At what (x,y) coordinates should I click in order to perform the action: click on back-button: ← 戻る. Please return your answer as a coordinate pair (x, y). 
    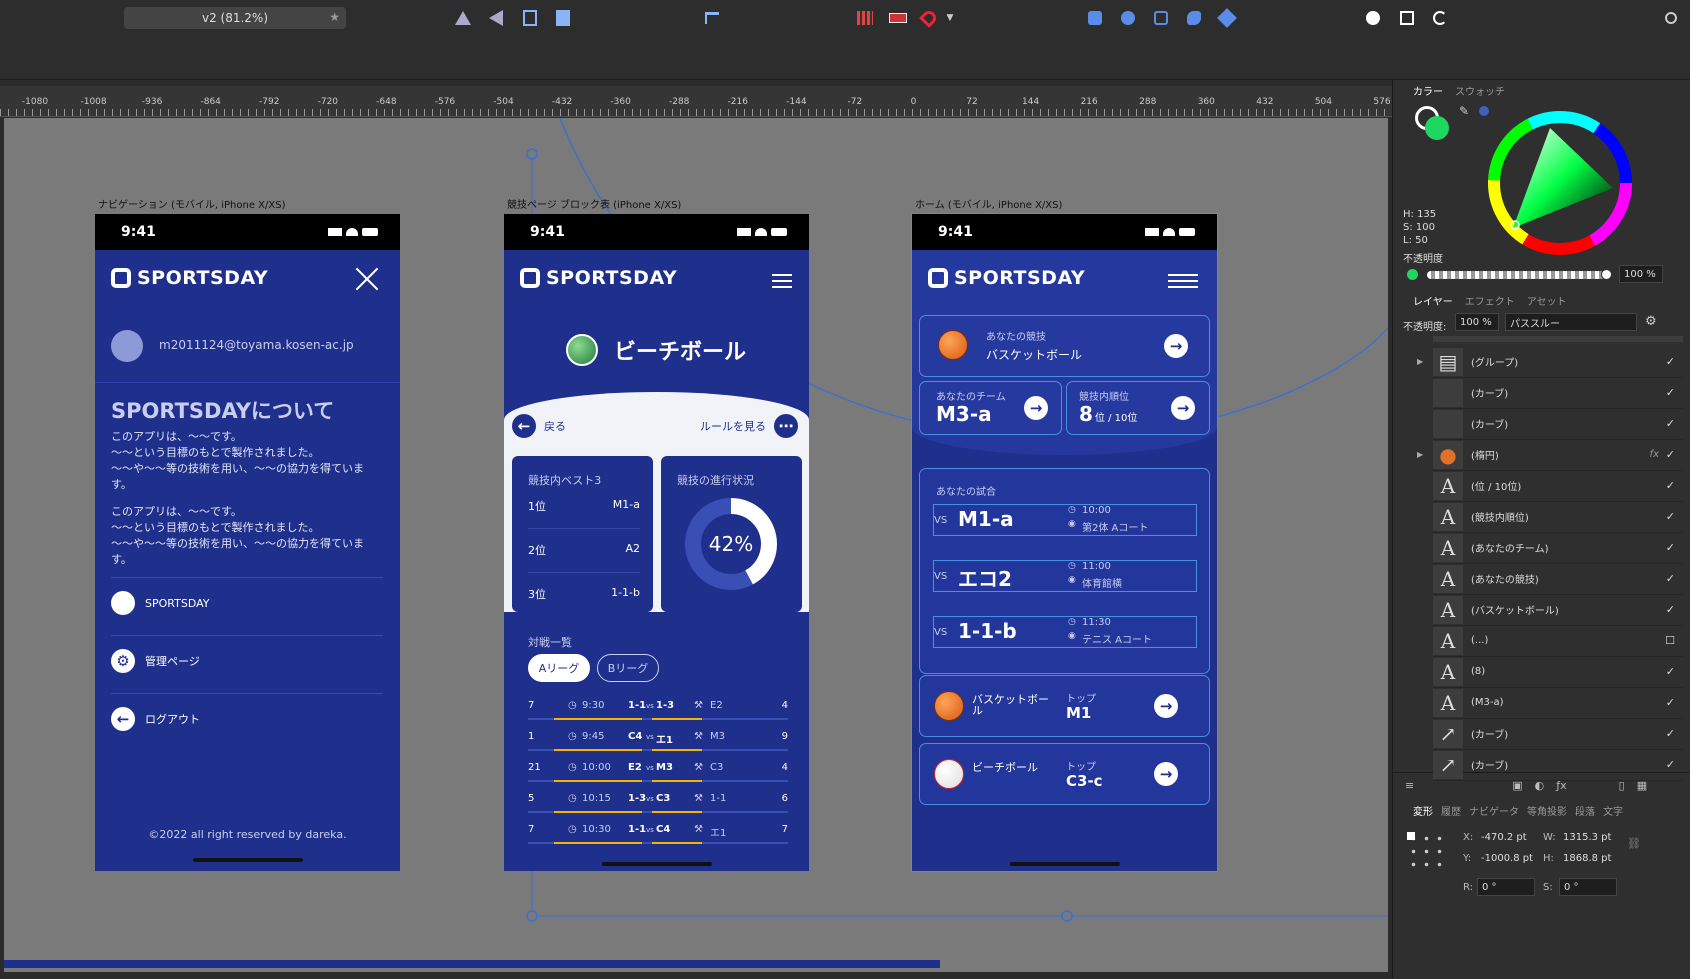
    Looking at the image, I should click on (539, 426).